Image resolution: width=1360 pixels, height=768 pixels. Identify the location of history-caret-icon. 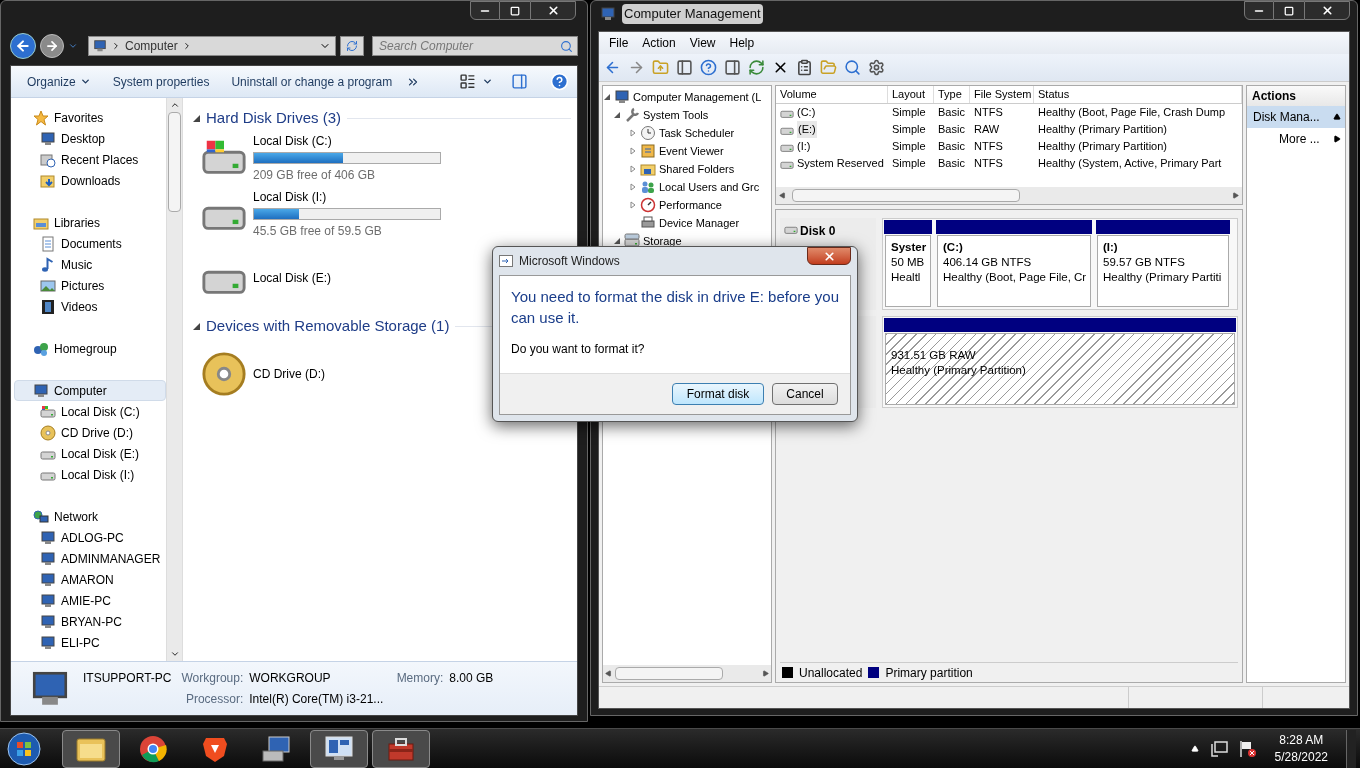
(73, 46).